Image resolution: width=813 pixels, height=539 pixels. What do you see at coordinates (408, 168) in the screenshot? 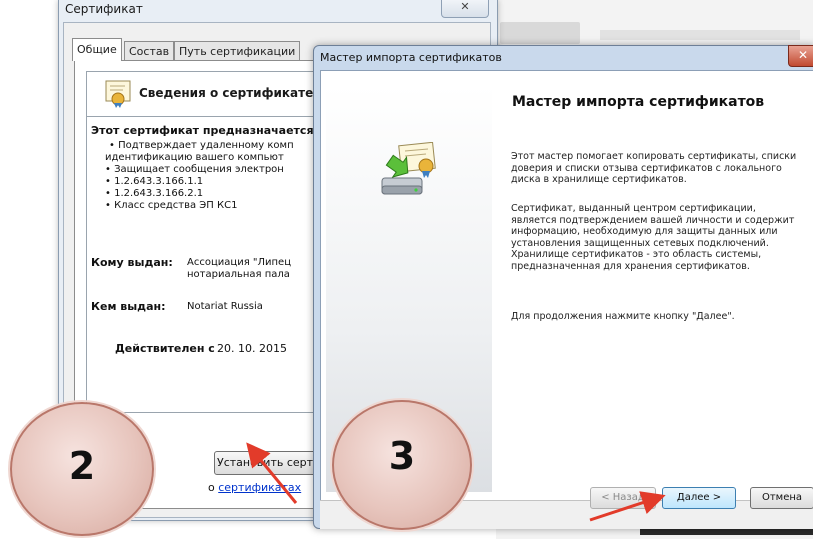
I see `certificate-import-icon` at bounding box center [408, 168].